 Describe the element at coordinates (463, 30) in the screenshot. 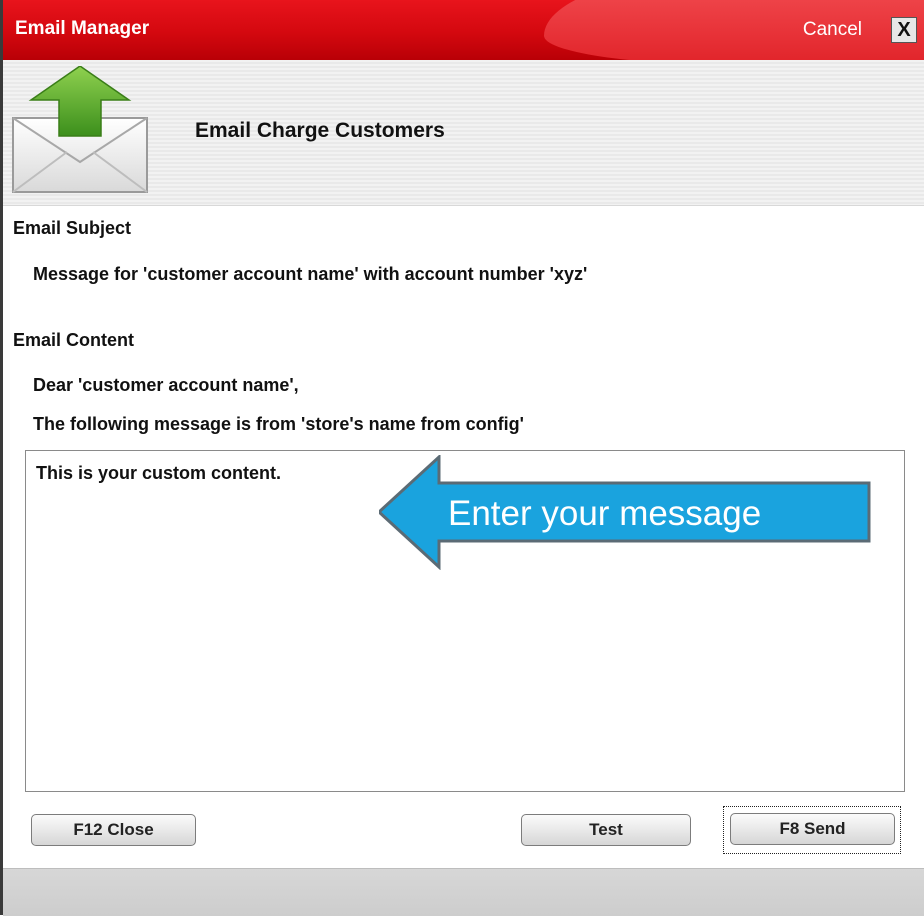

I see `title-bar: Email Manager Cancel X` at that location.